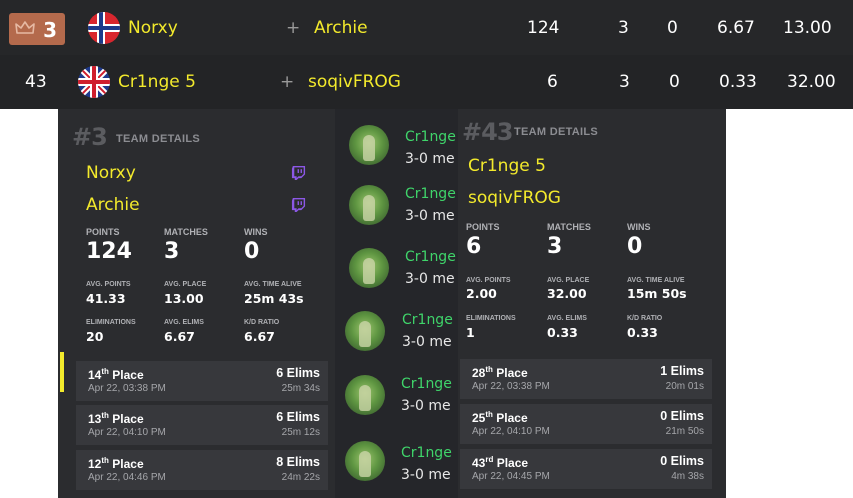 This screenshot has width=853, height=498. What do you see at coordinates (736, 27) in the screenshot?
I see `kd-value: 6.67` at bounding box center [736, 27].